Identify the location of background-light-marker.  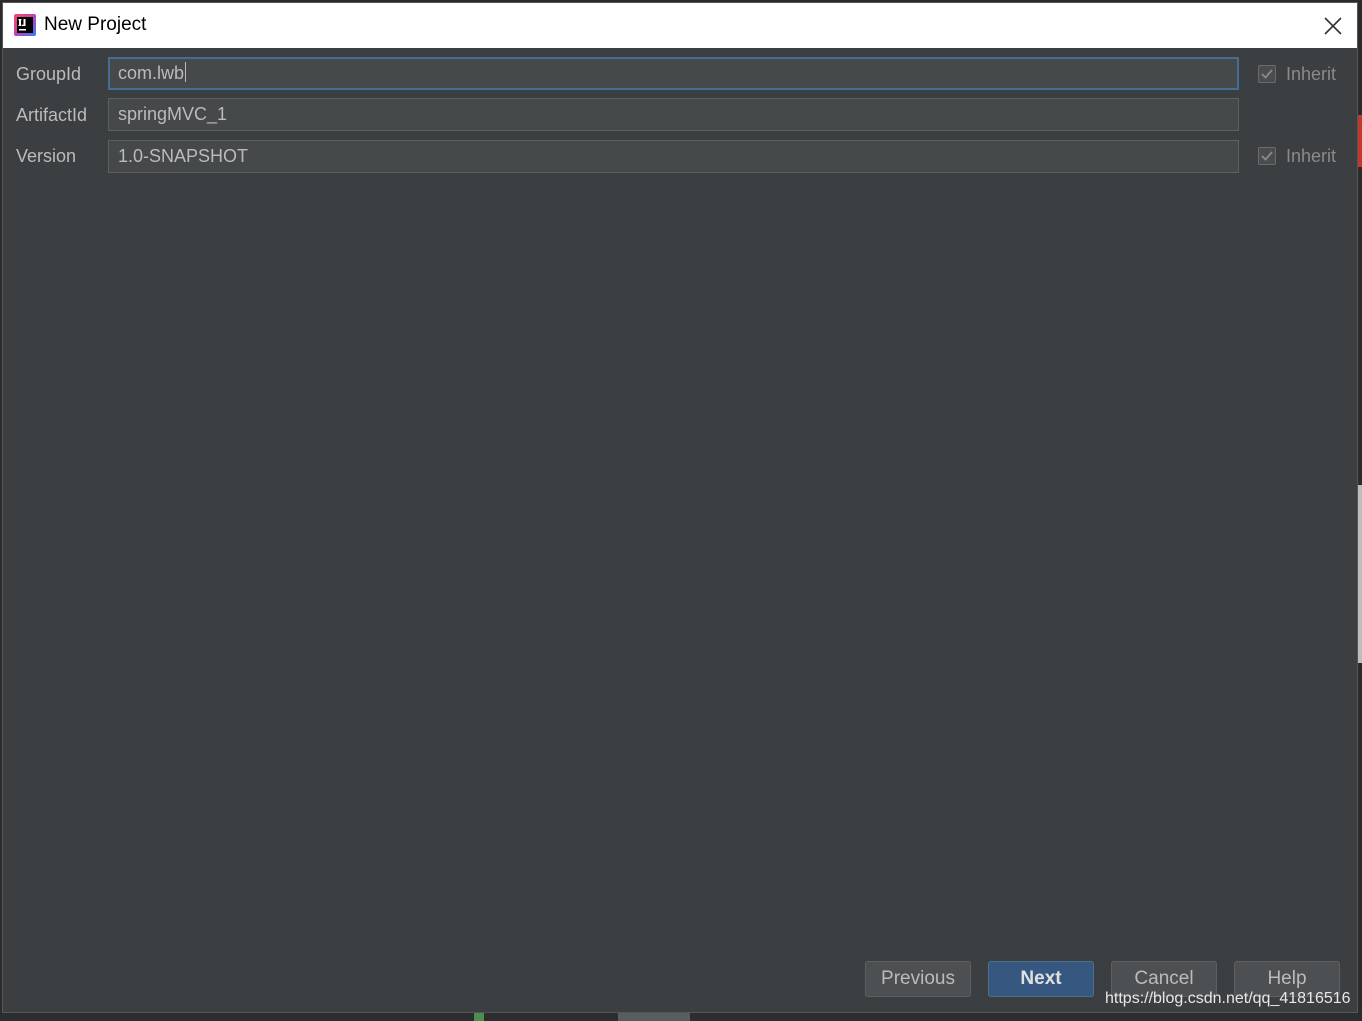
(1360, 574).